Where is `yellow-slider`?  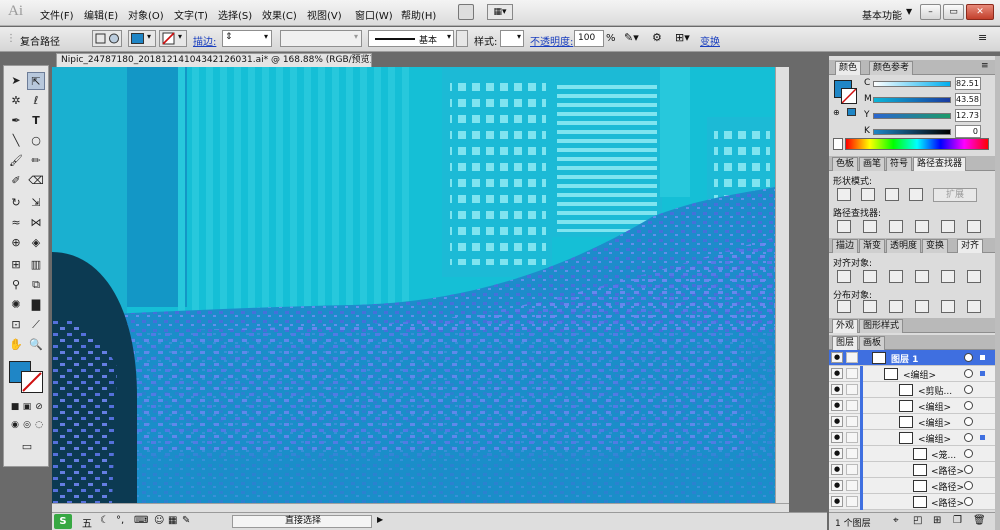 yellow-slider is located at coordinates (912, 116).